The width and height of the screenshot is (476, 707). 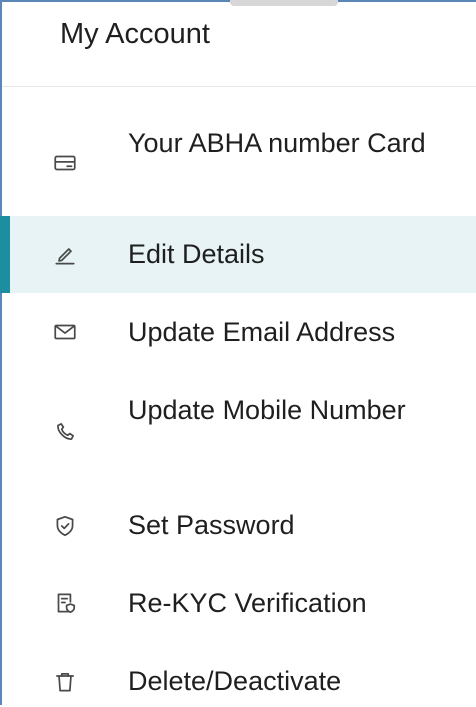 I want to click on menu-item-set-password: Set Password, so click(x=239, y=526).